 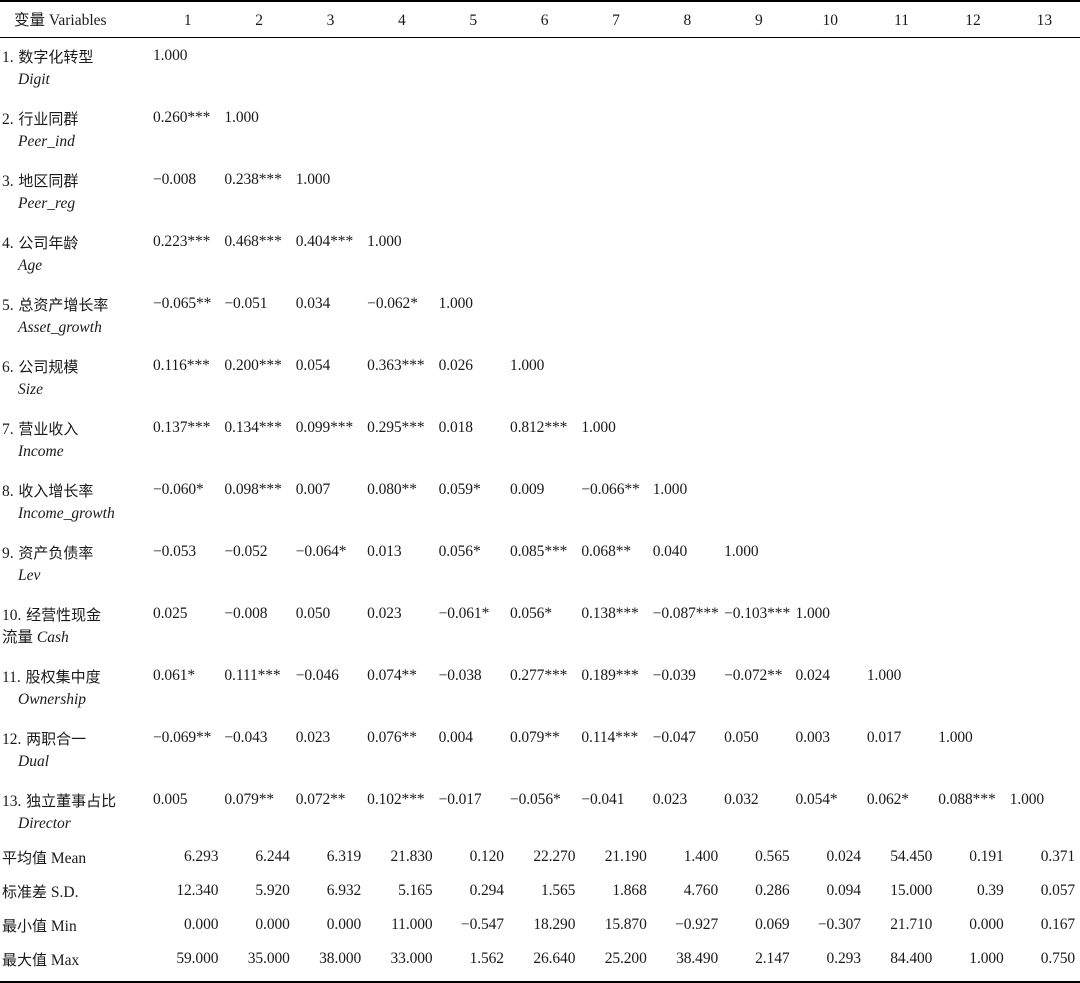 What do you see at coordinates (181, 365) in the screenshot?
I see `corr-cell-r6-c1: 0.116***` at bounding box center [181, 365].